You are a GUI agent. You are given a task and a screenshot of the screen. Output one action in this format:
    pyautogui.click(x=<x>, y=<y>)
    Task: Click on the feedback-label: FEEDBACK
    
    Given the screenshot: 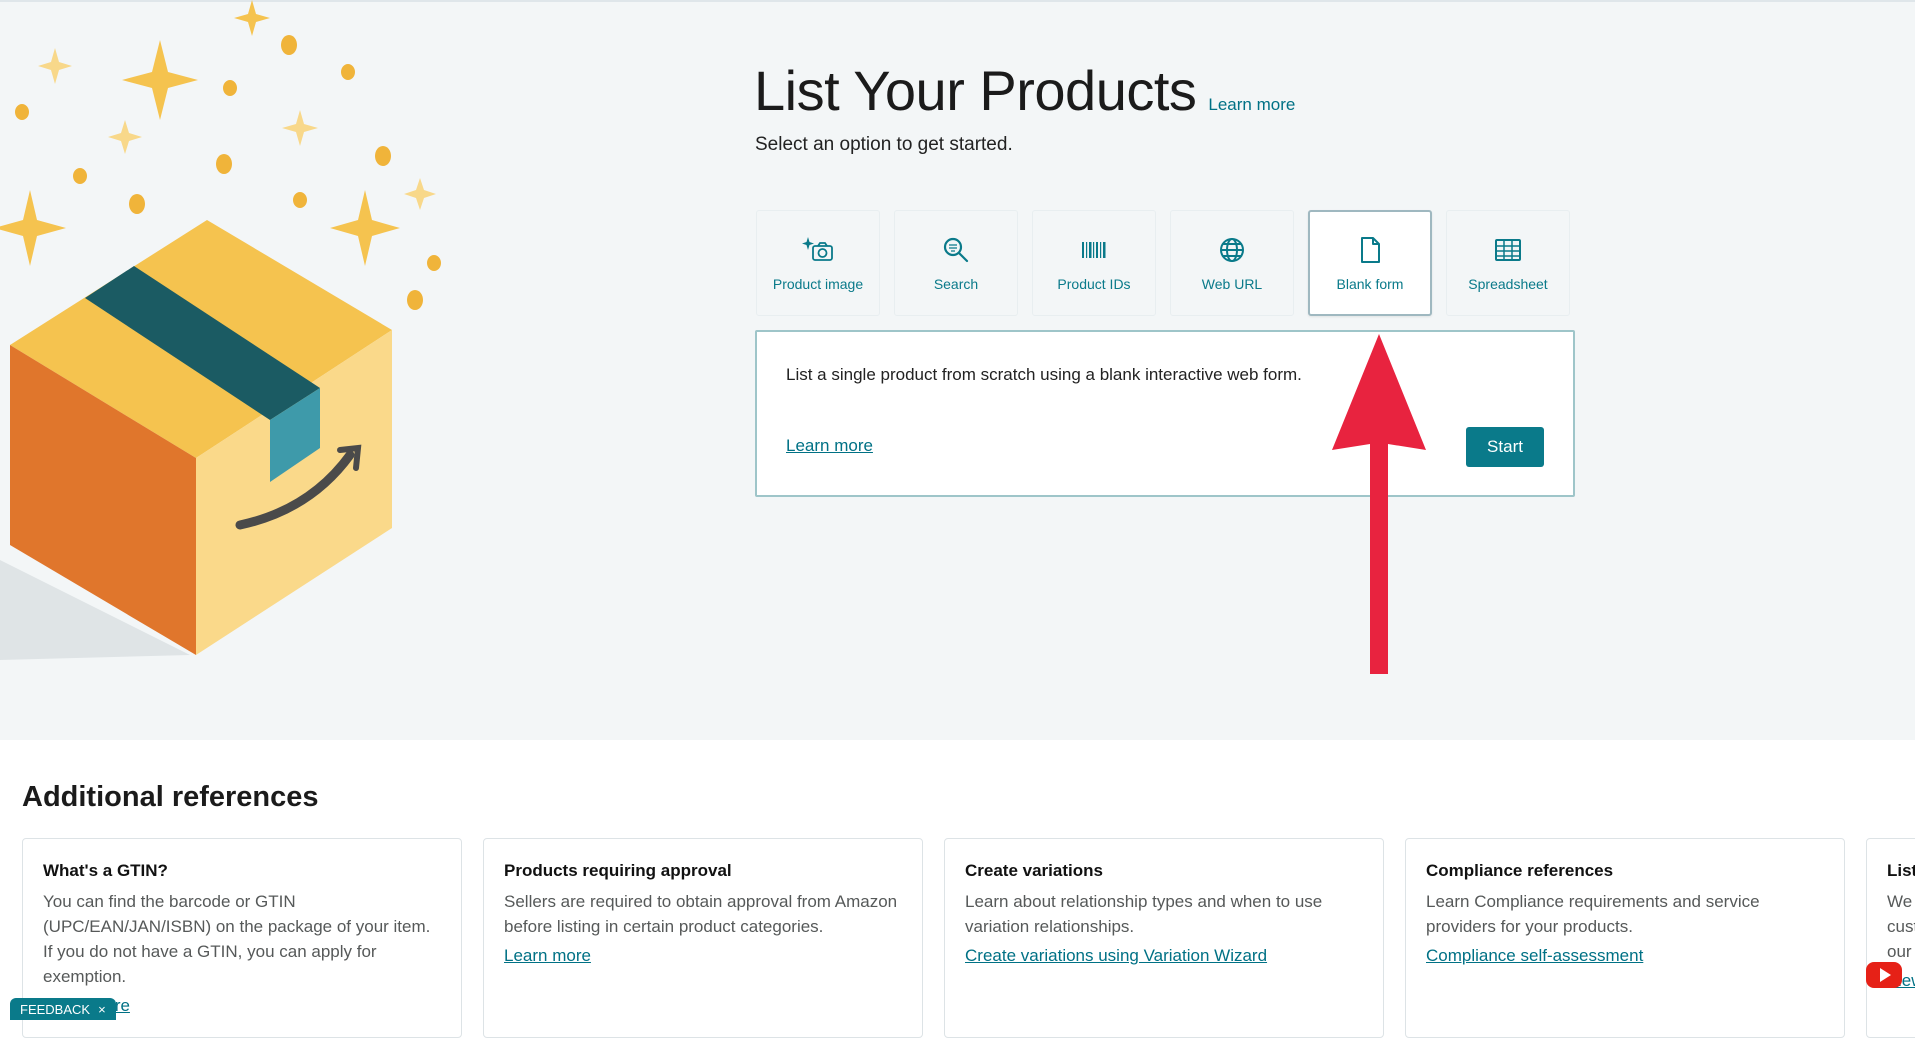 What is the action you would take?
    pyautogui.click(x=55, y=1009)
    